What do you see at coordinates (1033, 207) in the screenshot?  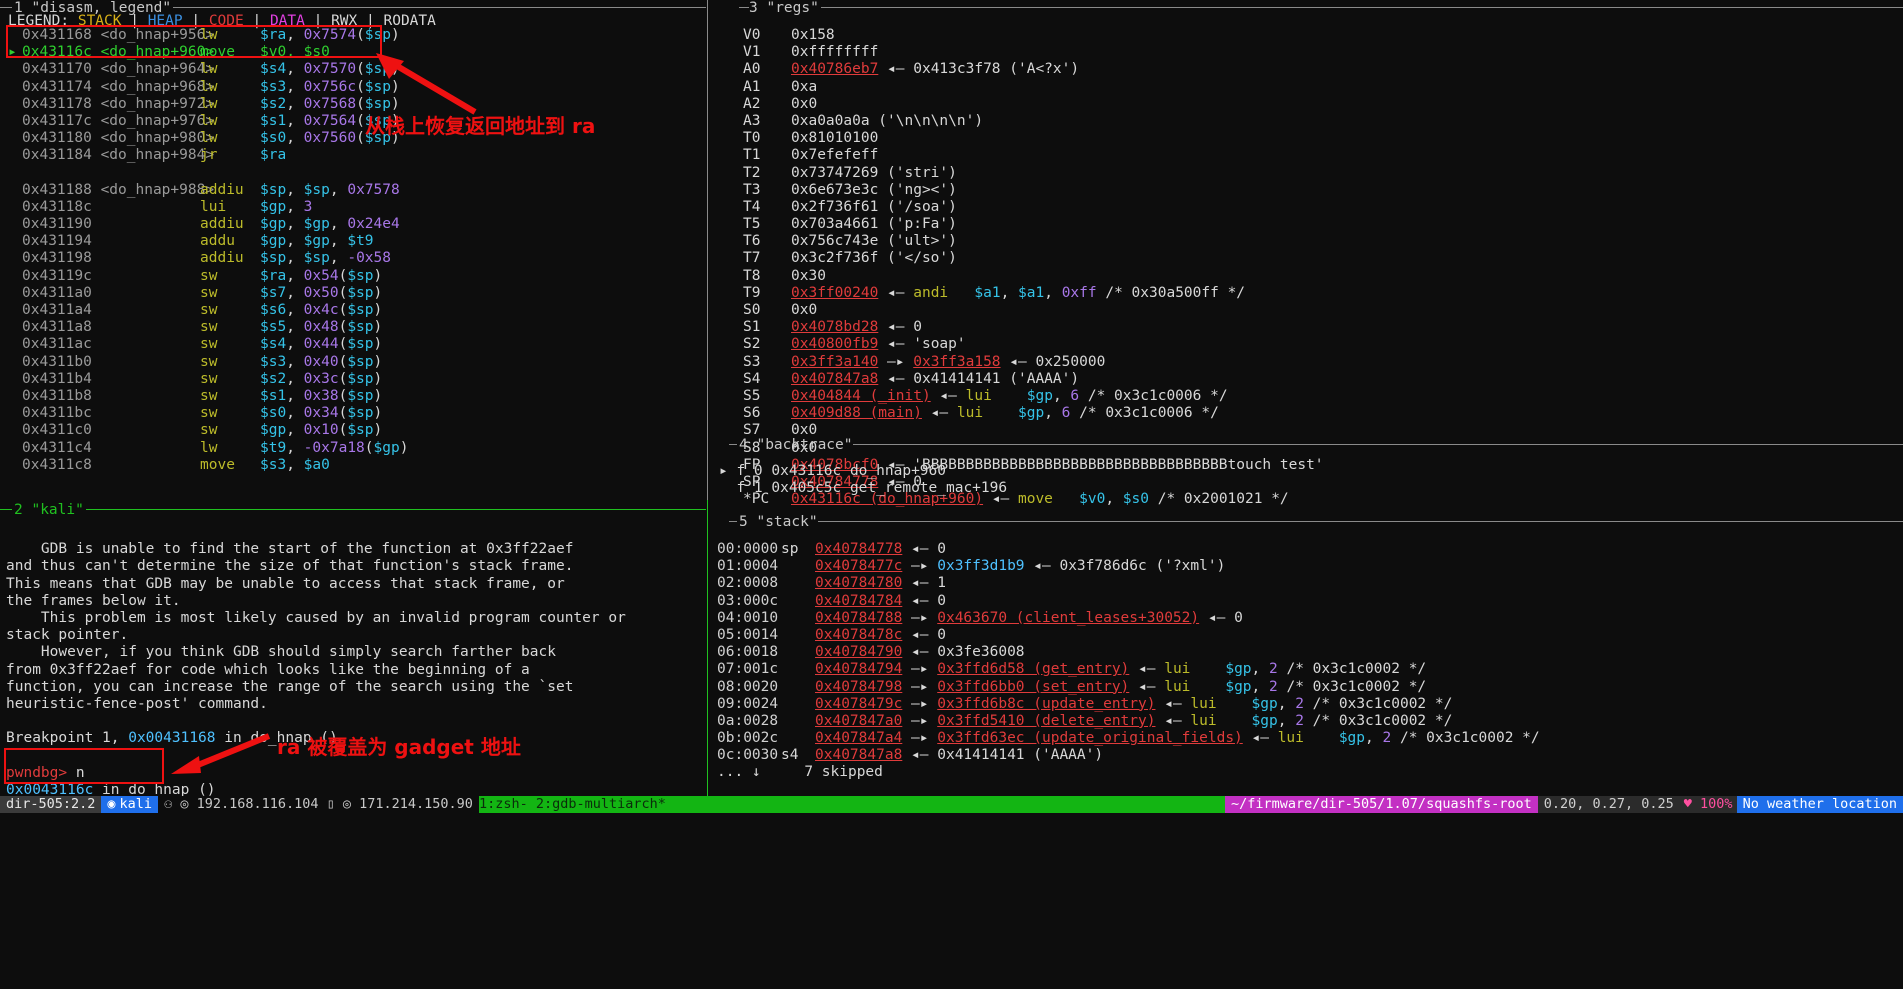 I see `register-row: T4 0x2f736f61 ('/soa')` at bounding box center [1033, 207].